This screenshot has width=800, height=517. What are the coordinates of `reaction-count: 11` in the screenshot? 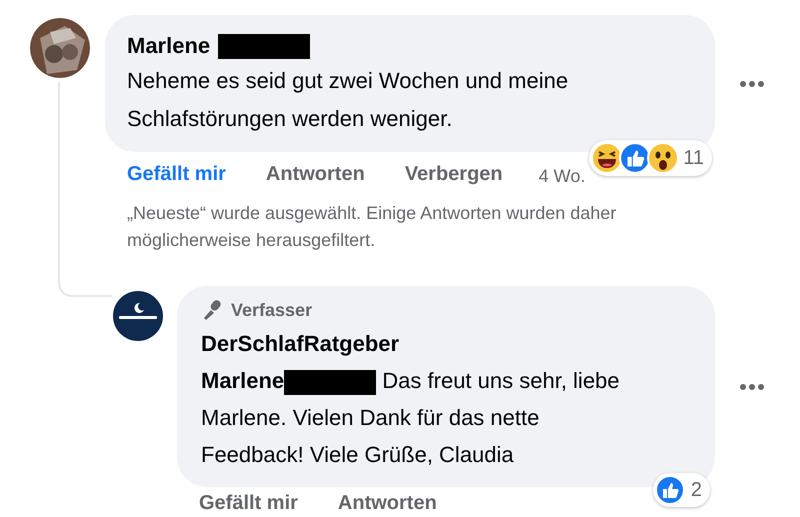 It's located at (693, 158).